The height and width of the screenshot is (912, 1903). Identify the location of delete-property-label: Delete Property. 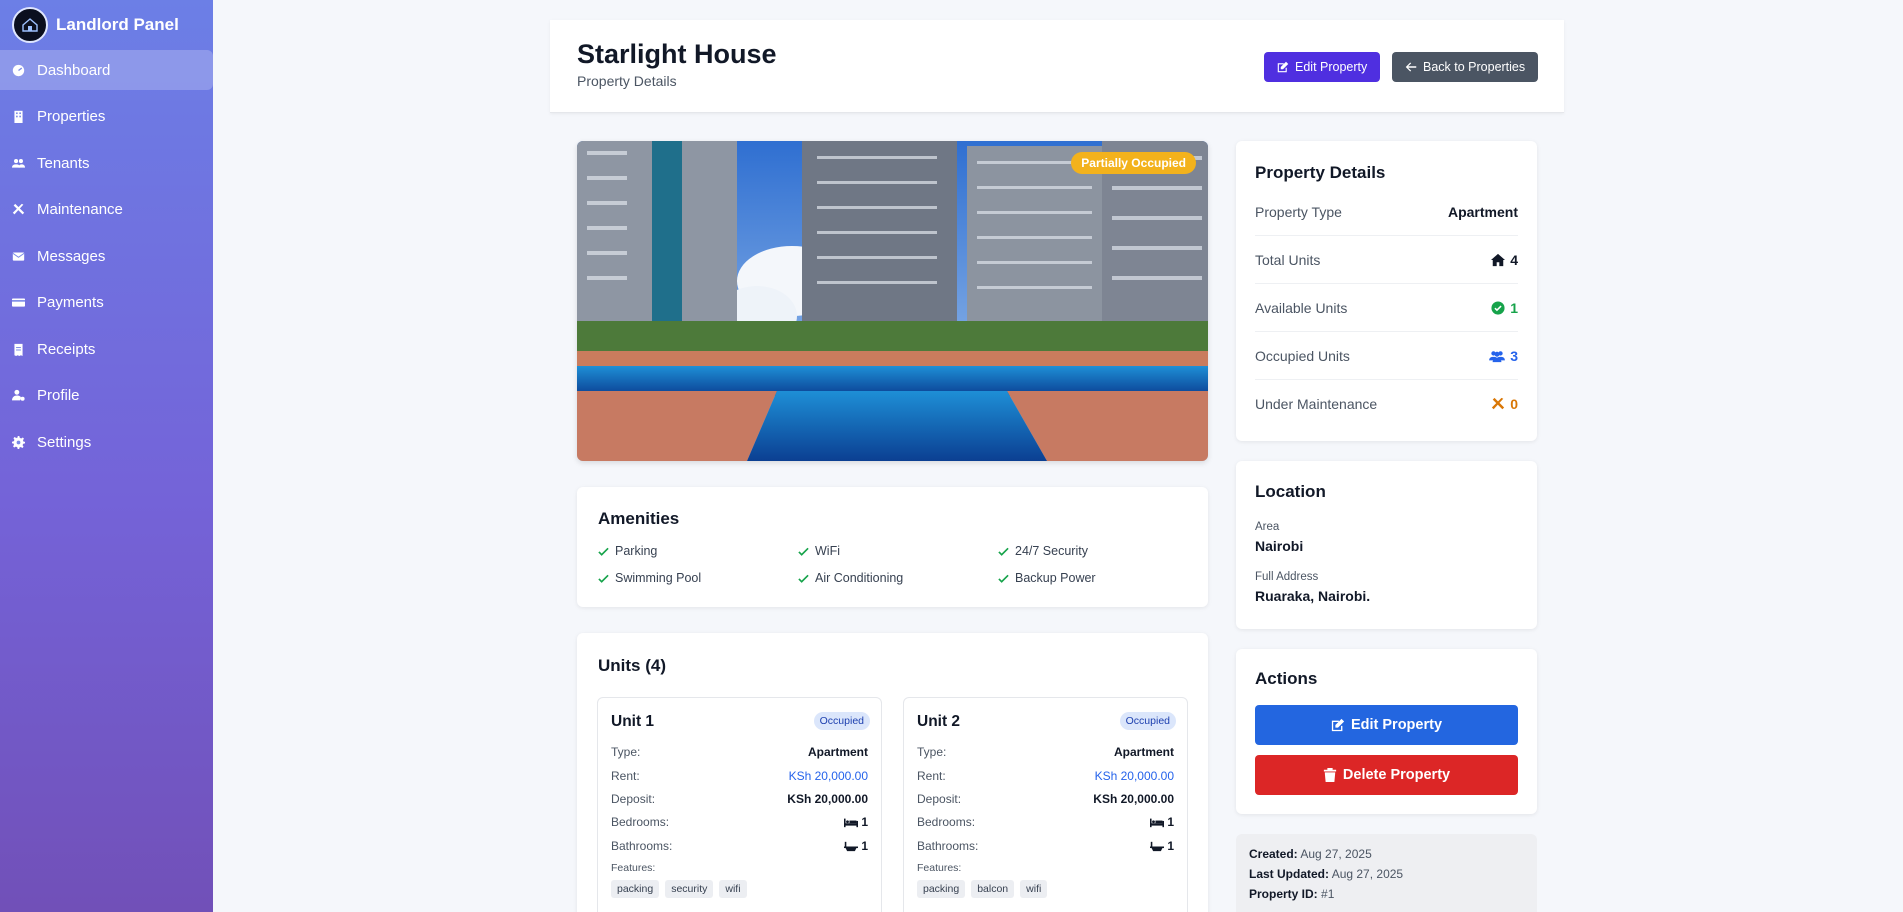
(1396, 775).